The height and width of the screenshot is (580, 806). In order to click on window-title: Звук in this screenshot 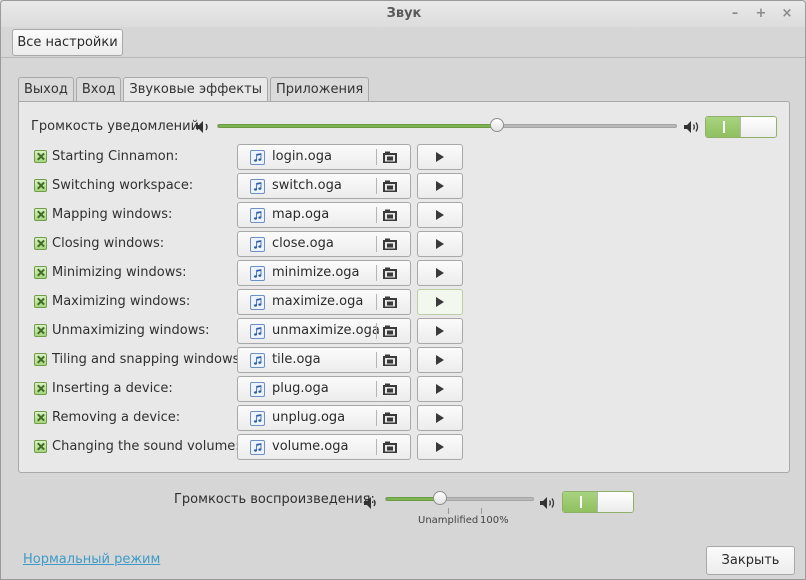, I will do `click(404, 13)`.